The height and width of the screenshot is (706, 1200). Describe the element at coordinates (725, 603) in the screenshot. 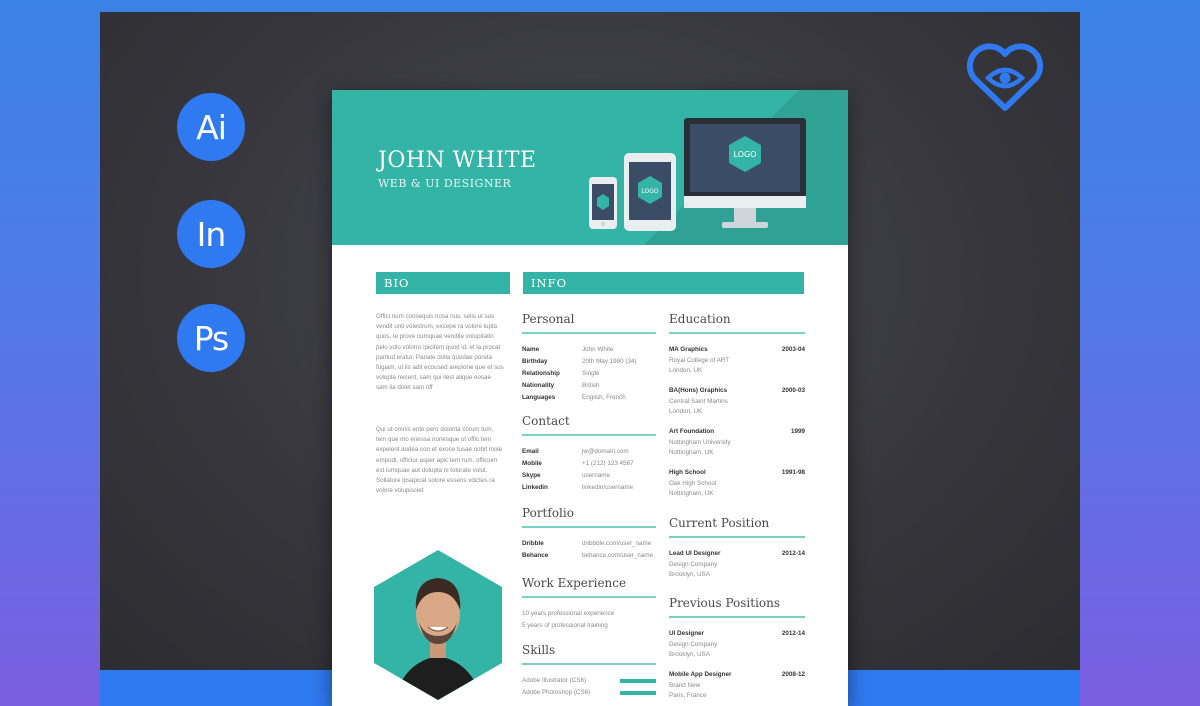

I see `previous-positions-title: Previous Positions` at that location.